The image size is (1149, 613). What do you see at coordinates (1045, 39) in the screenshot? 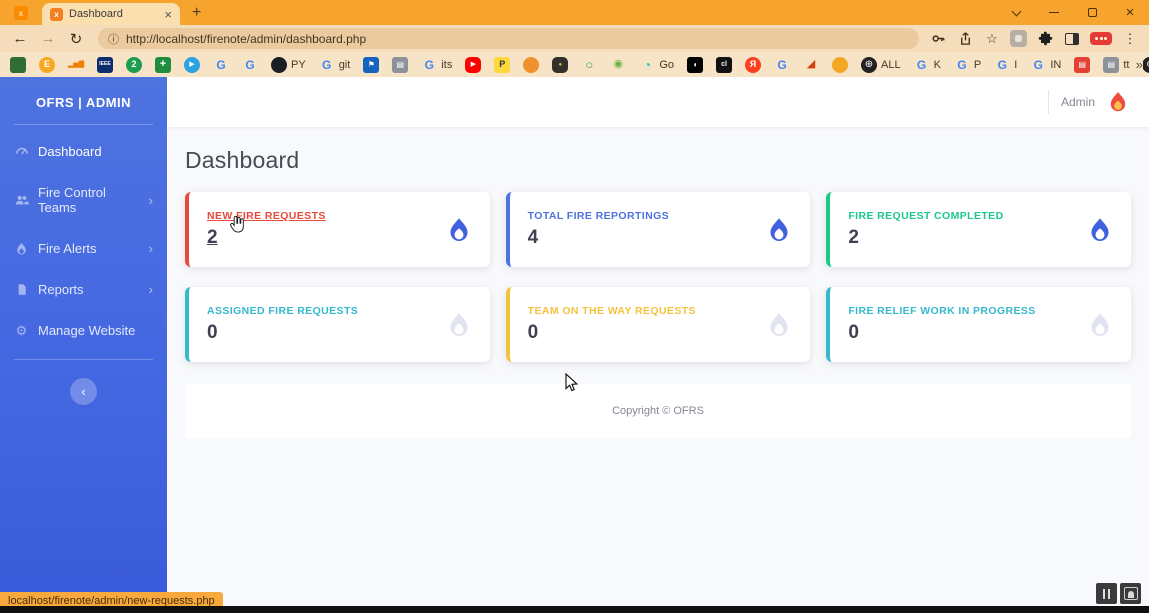
I see `extensions-puzzle-icon` at bounding box center [1045, 39].